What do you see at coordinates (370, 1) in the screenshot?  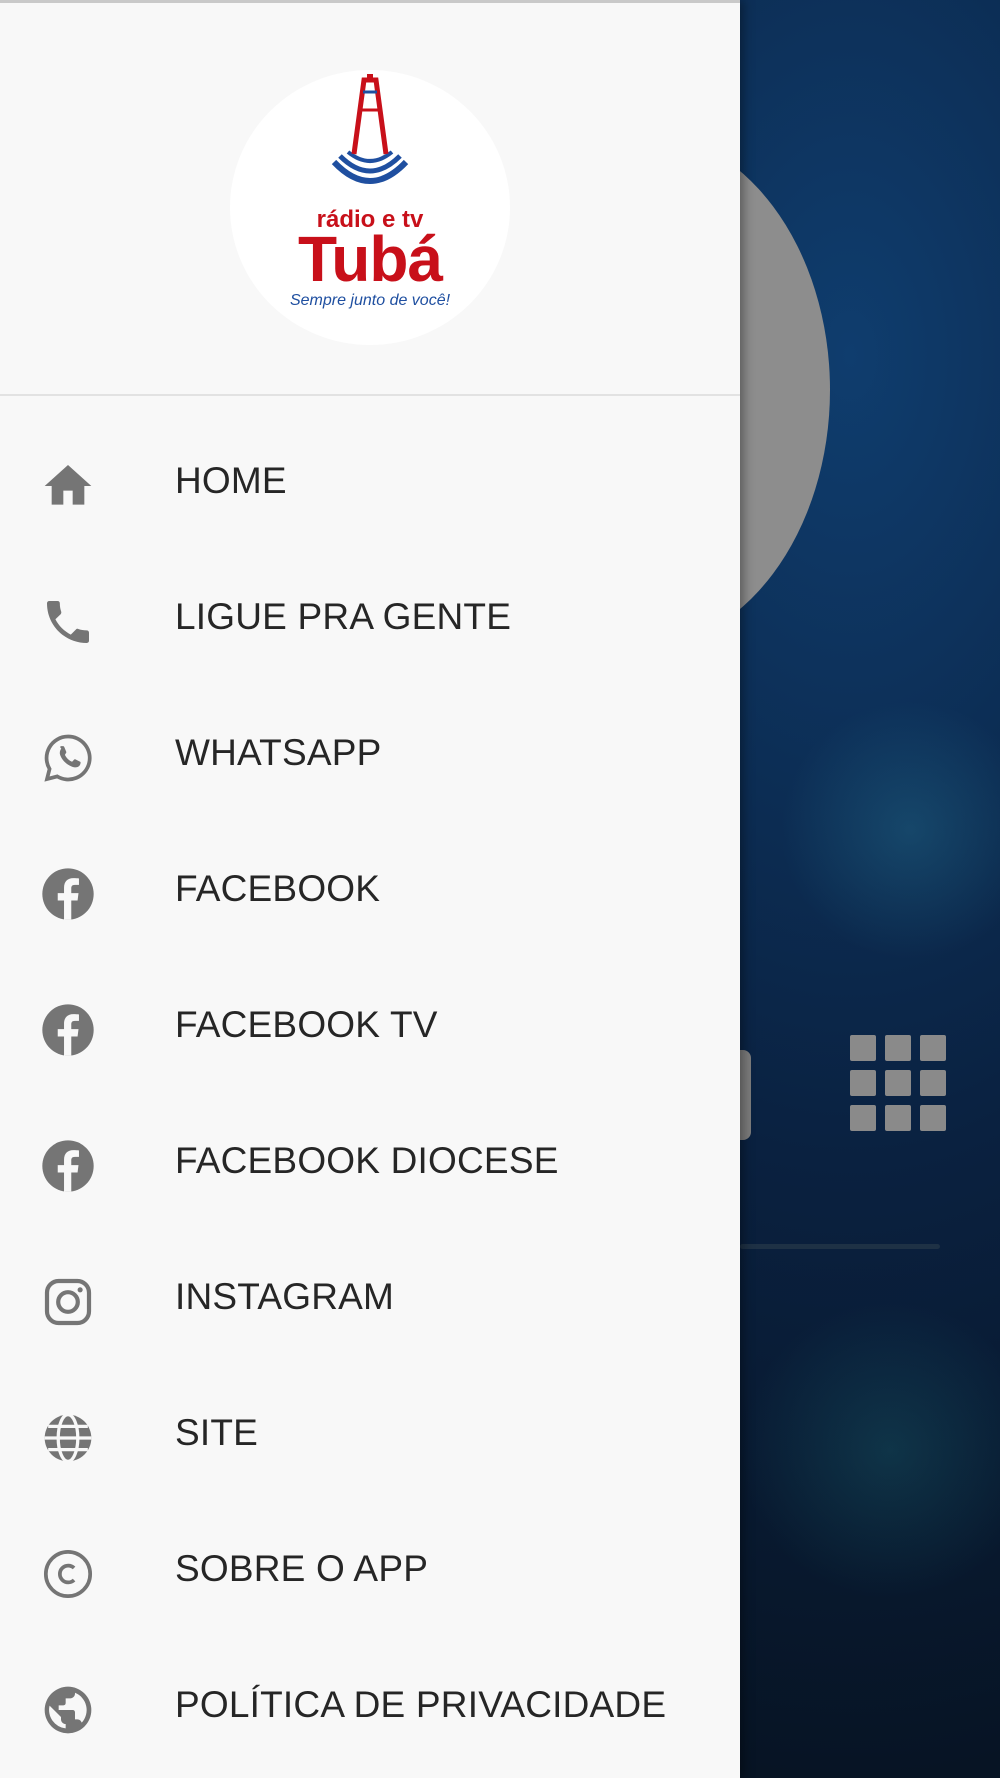 I see `status-strip` at bounding box center [370, 1].